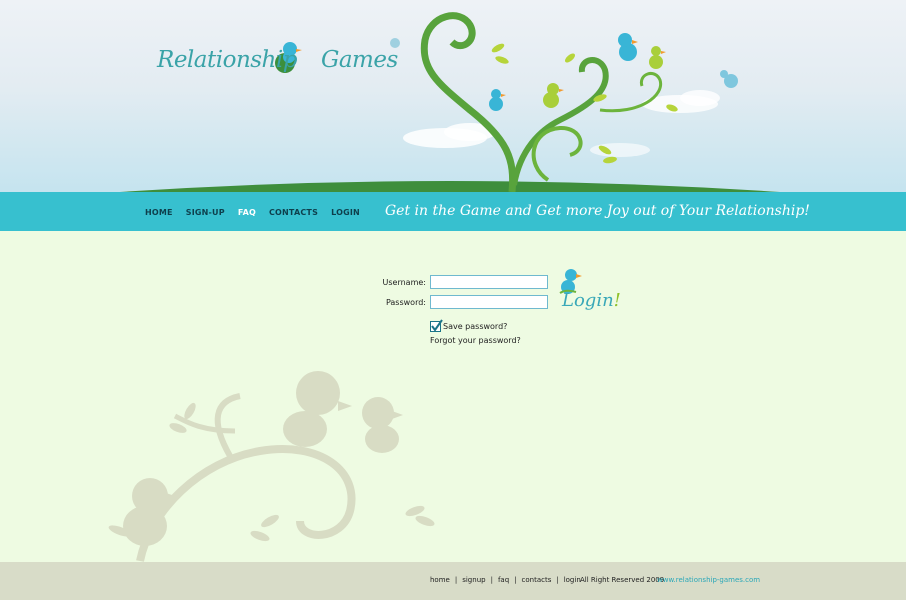 The height and width of the screenshot is (600, 906). I want to click on nav-login: LOGIN, so click(345, 212).